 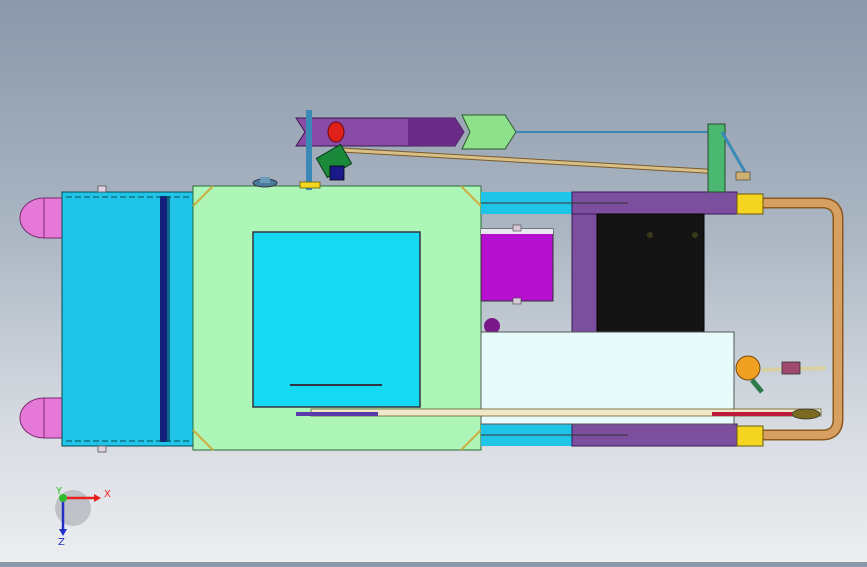 What do you see at coordinates (638, 273) in the screenshot?
I see `dark-motor-block` at bounding box center [638, 273].